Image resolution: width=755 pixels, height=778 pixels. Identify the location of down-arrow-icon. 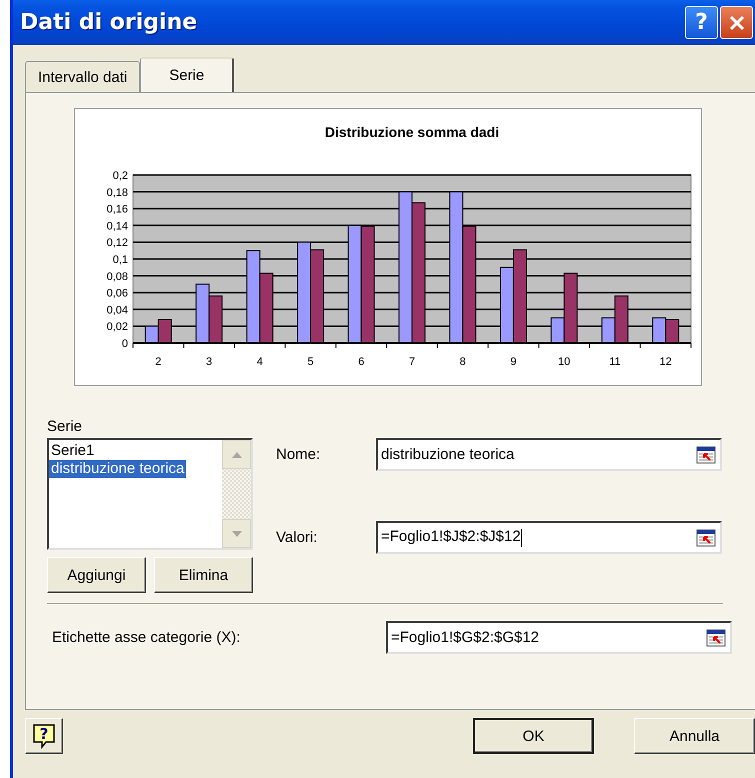
(237, 533).